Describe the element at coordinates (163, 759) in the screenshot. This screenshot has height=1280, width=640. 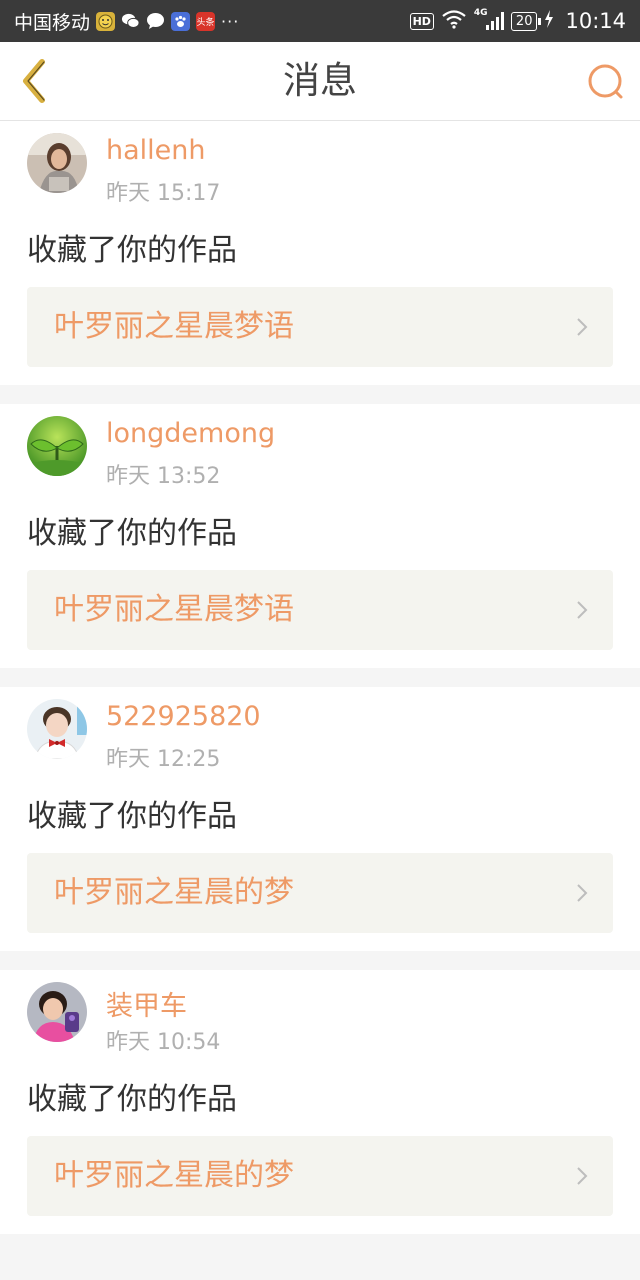
I see `timestamp: 昨天 12:25` at that location.